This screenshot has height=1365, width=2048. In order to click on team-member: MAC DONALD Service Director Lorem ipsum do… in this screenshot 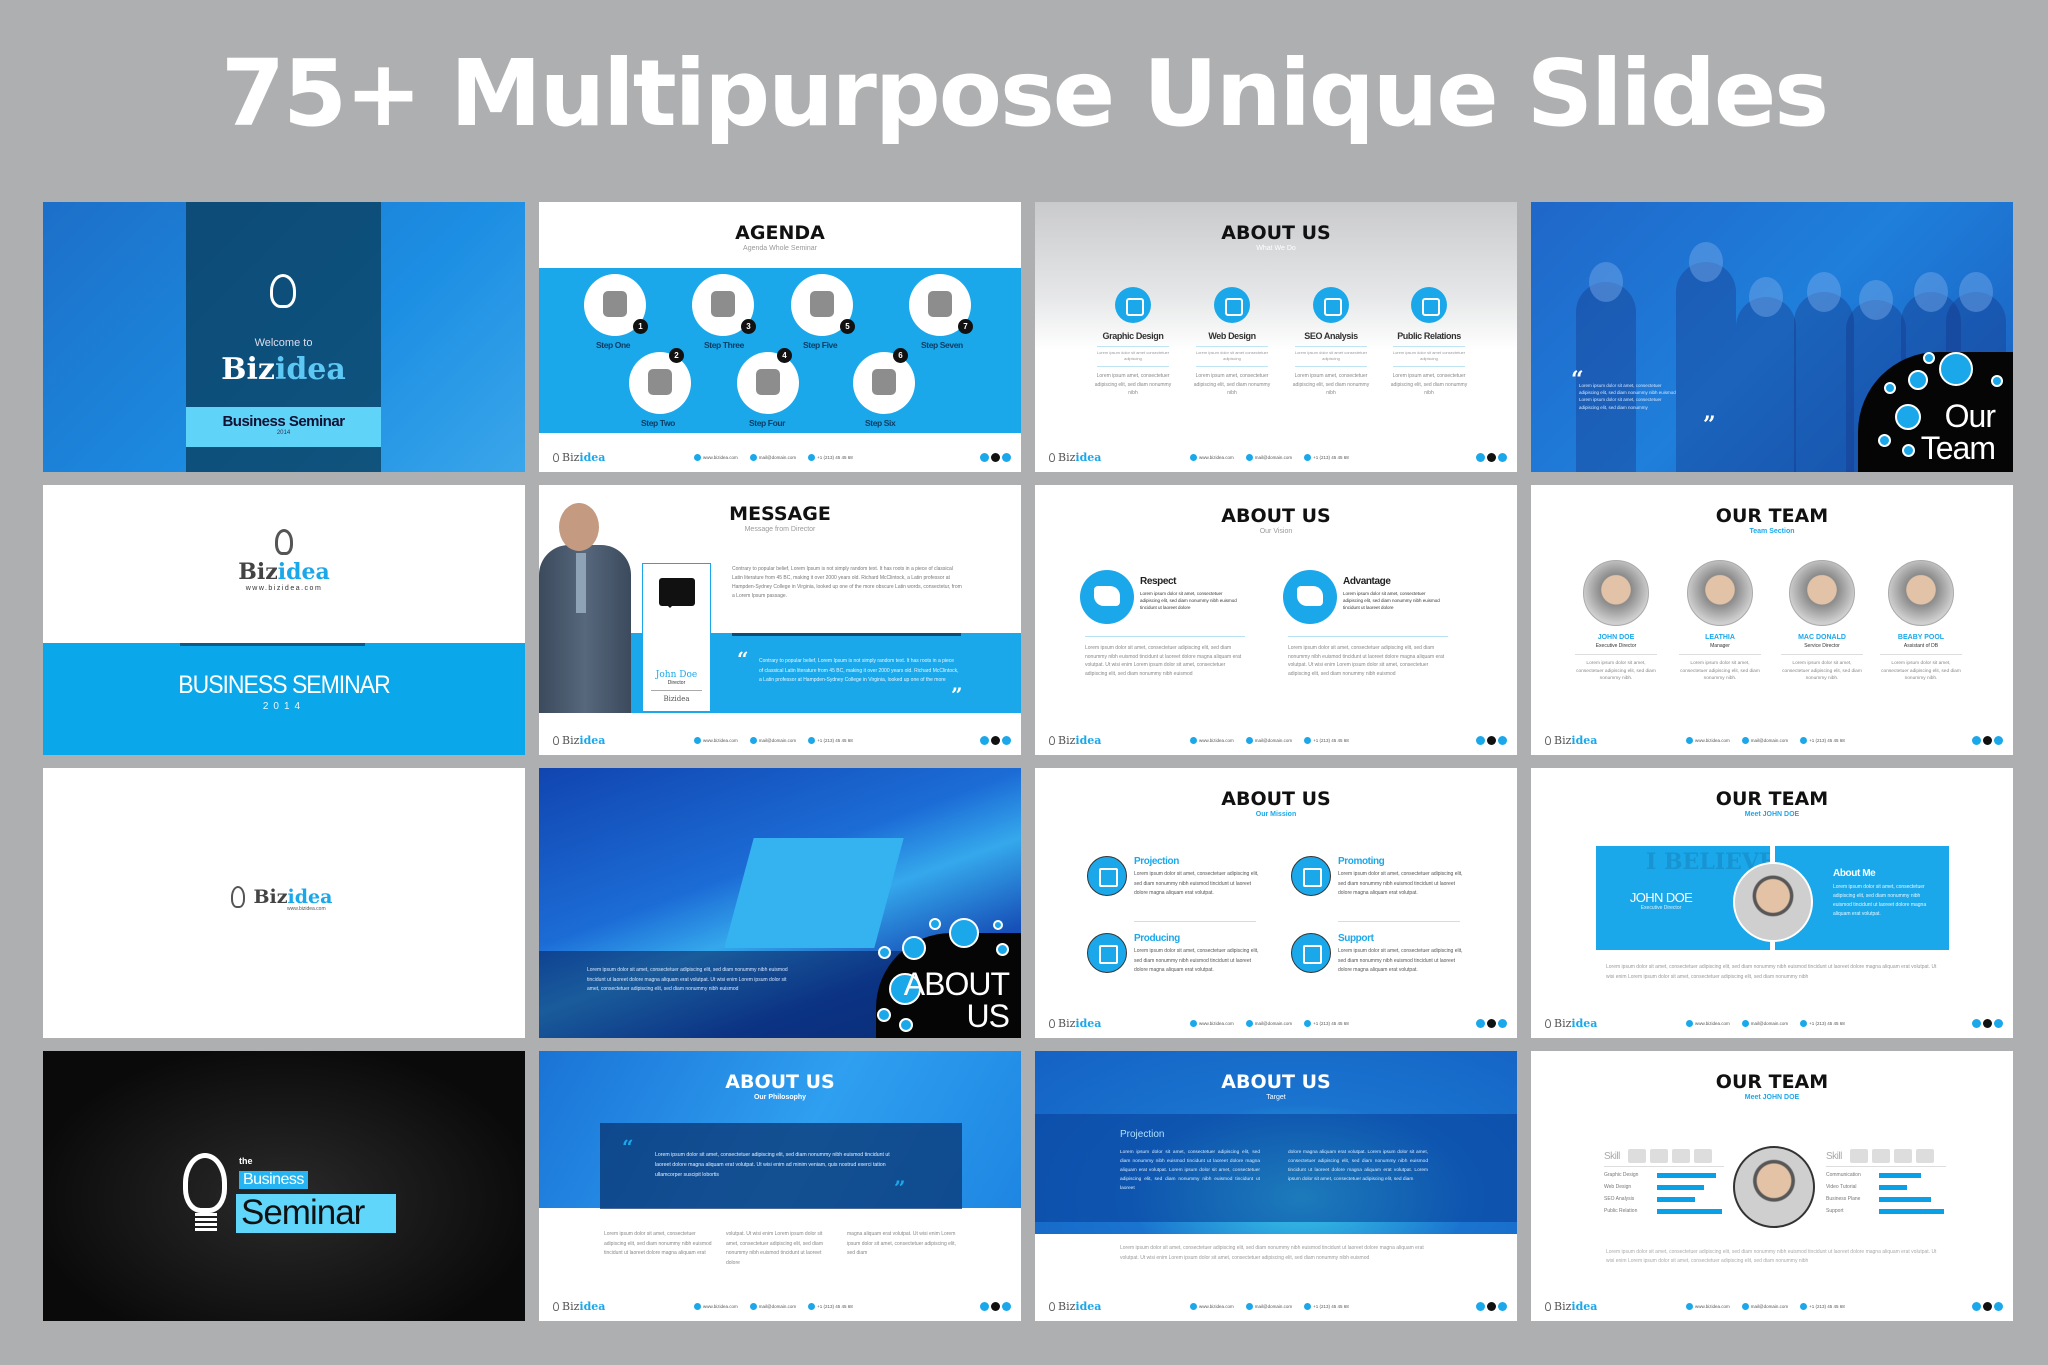, I will do `click(1822, 621)`.